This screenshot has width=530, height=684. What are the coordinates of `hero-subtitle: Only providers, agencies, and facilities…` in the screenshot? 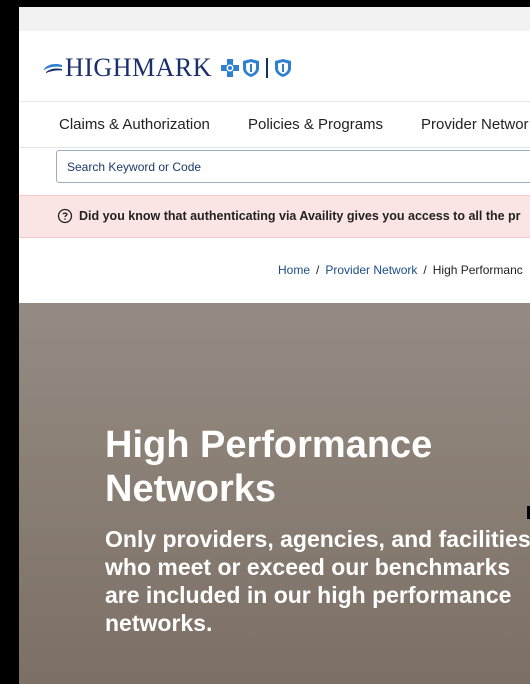 It's located at (317, 581).